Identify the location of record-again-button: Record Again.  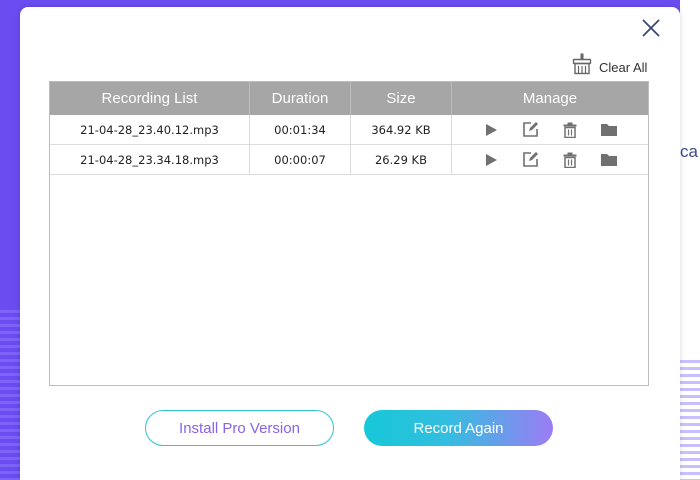
(458, 428).